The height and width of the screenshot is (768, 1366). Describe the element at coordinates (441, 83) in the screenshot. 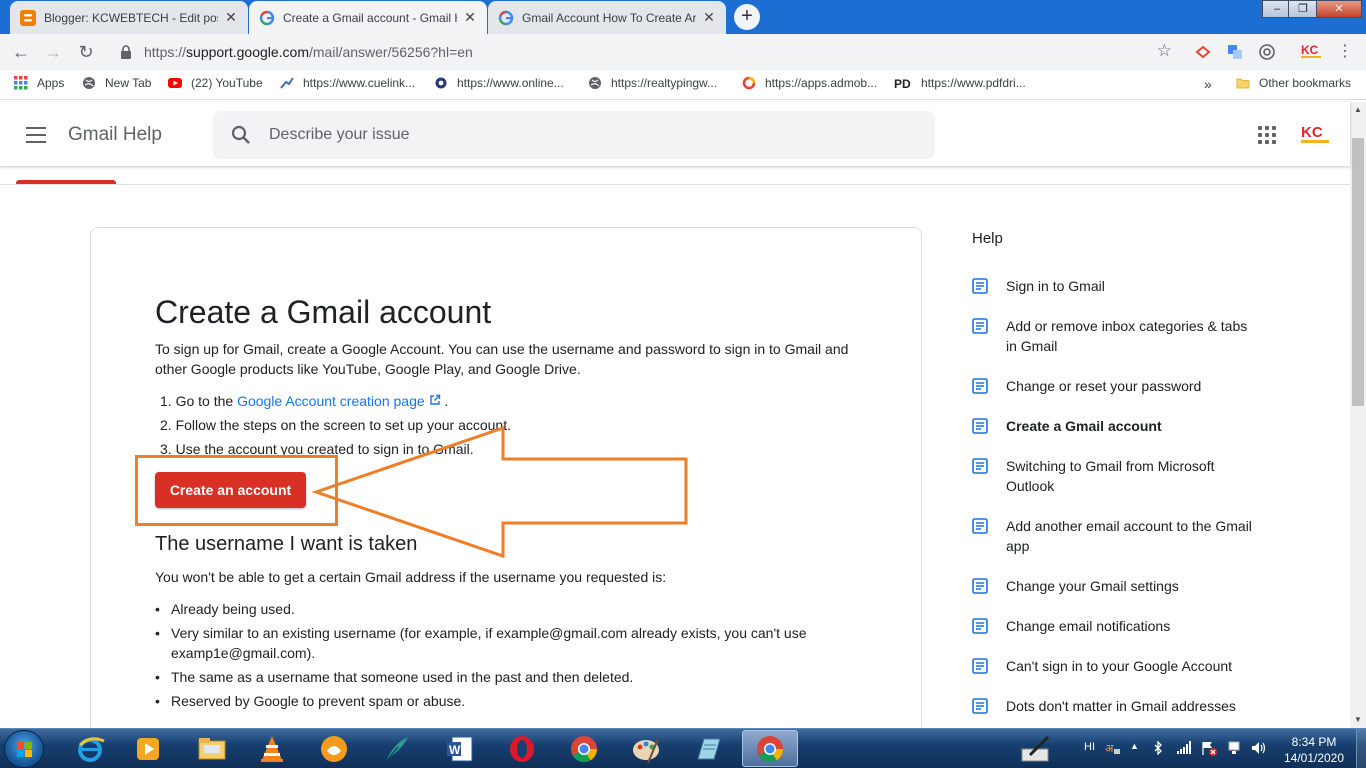

I see `online-icon` at that location.